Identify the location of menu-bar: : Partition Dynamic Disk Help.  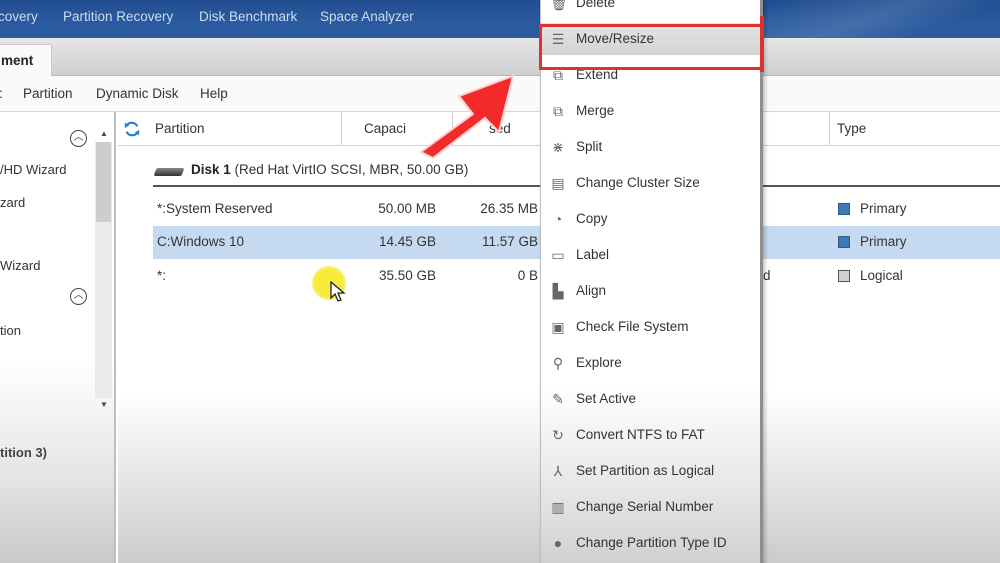
(500, 94).